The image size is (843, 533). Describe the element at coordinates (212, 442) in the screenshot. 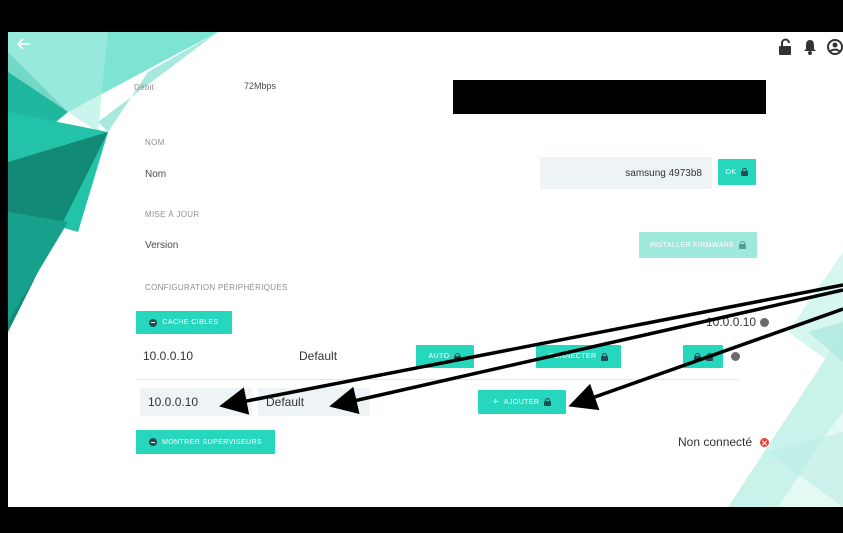

I see `show-supervisors-label: MONTRER SUPERVISEURS` at that location.